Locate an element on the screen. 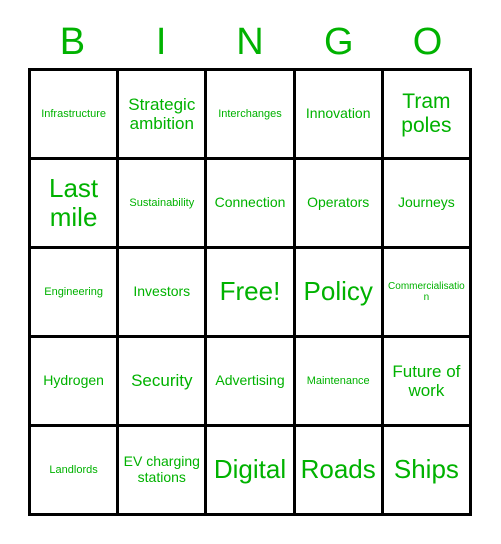 Image resolution: width=501 pixels, height=544 pixels. bingo-cell-free: Free! is located at coordinates (251, 293).